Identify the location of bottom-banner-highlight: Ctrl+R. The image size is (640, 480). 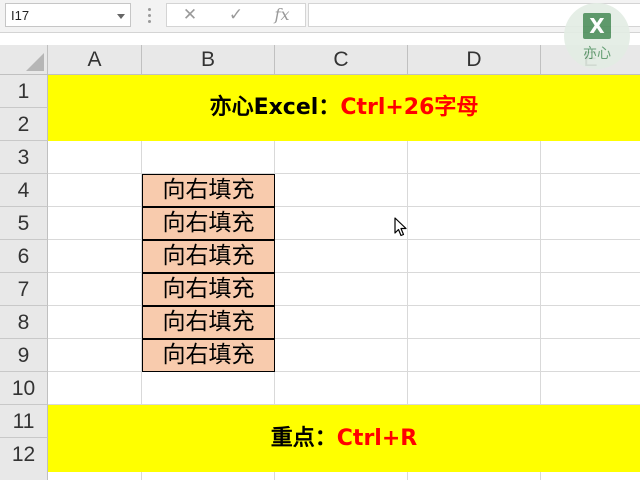
(377, 438).